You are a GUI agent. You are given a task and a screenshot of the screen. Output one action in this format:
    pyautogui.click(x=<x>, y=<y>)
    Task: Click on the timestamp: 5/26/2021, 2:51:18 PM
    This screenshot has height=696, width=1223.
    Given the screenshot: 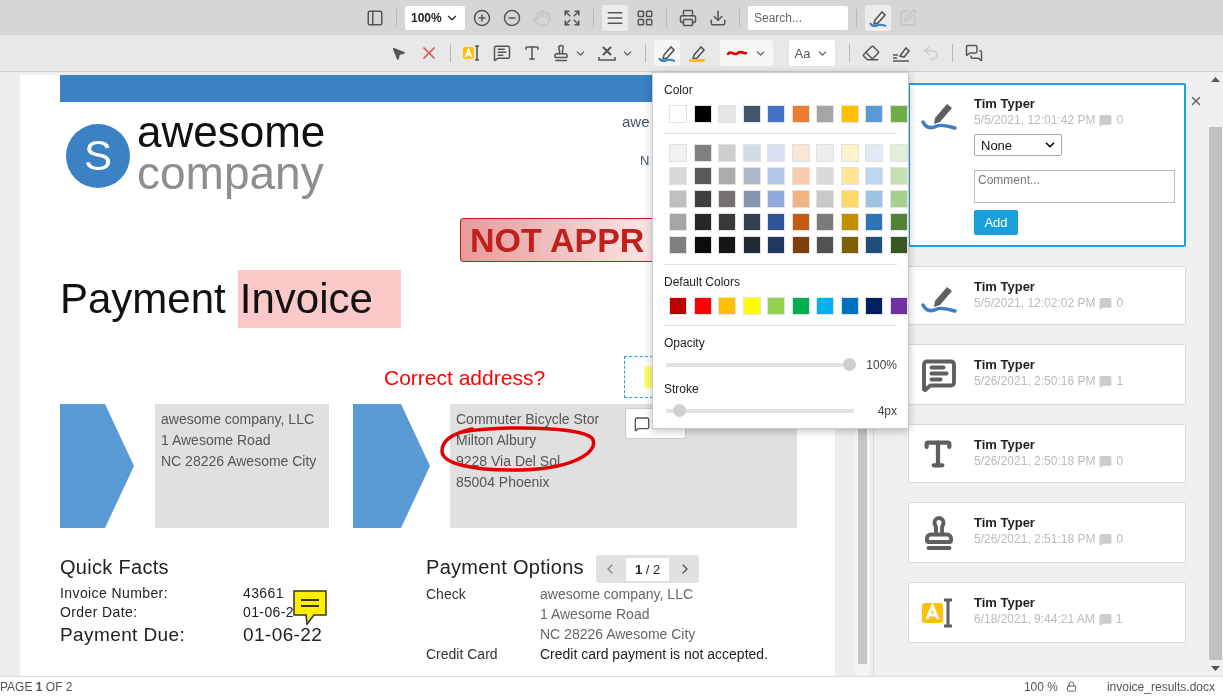 What is the action you would take?
    pyautogui.click(x=1035, y=539)
    